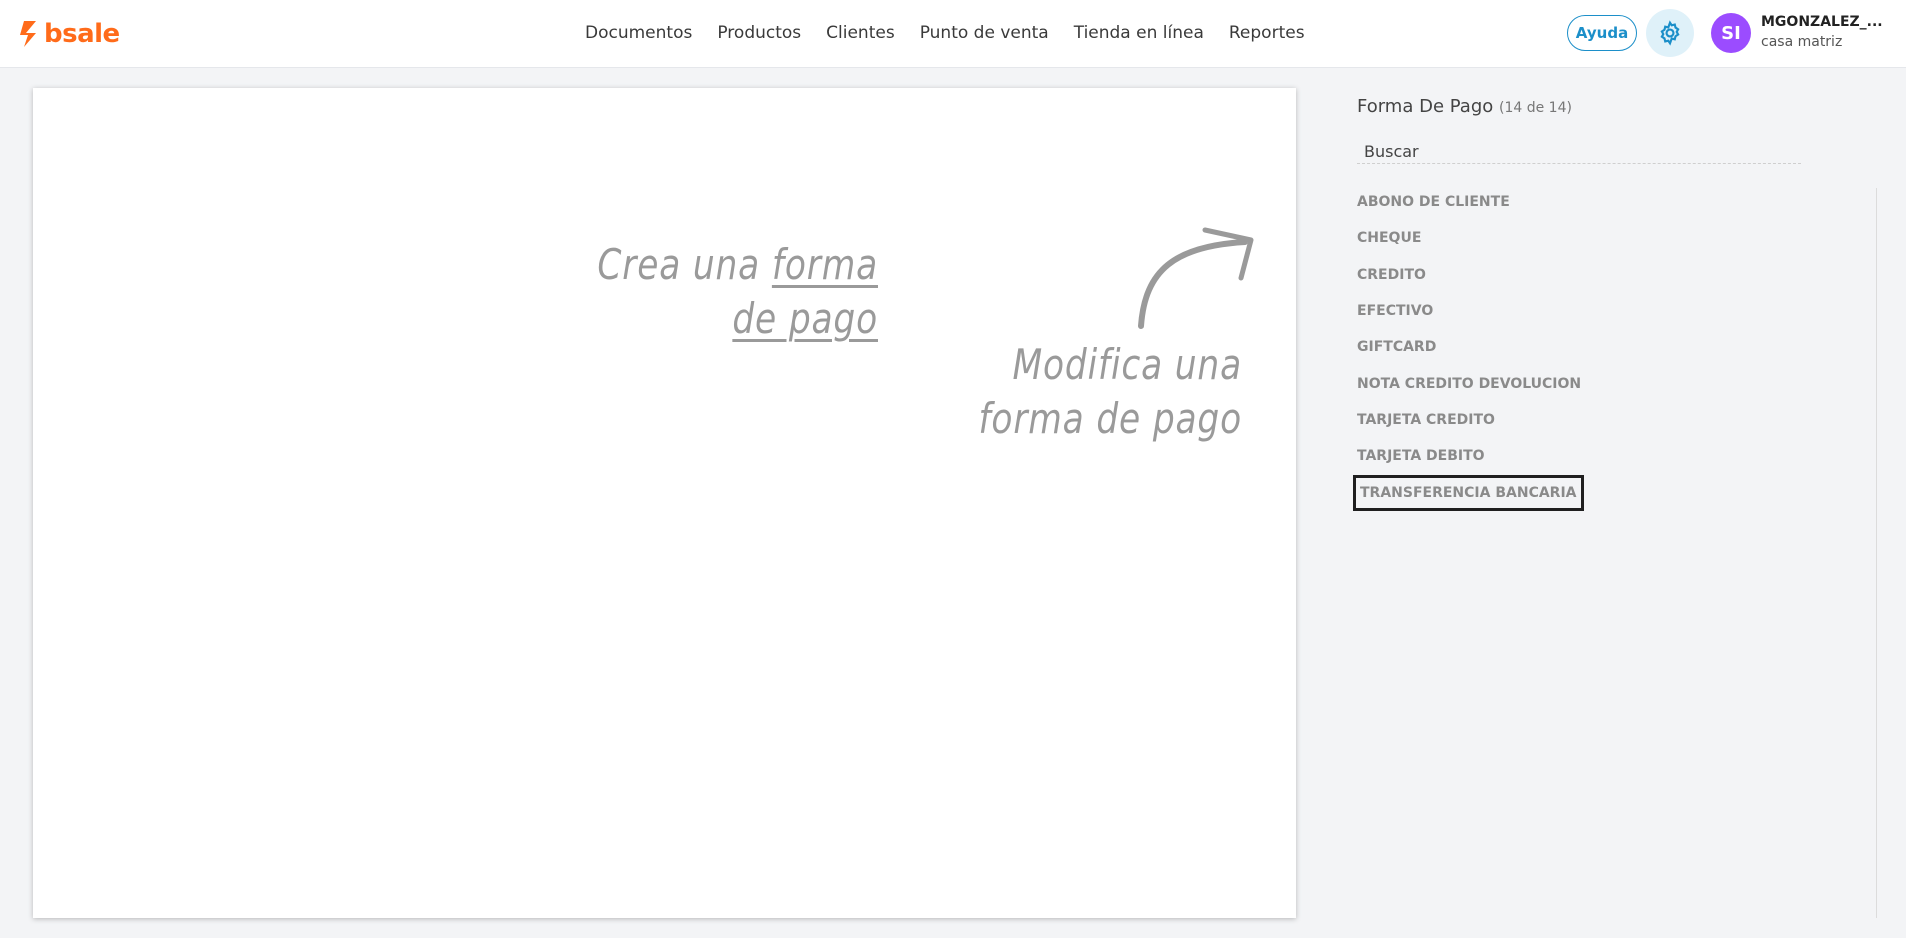 This screenshot has height=938, width=1906. I want to click on user-avatar: SI, so click(1731, 33).